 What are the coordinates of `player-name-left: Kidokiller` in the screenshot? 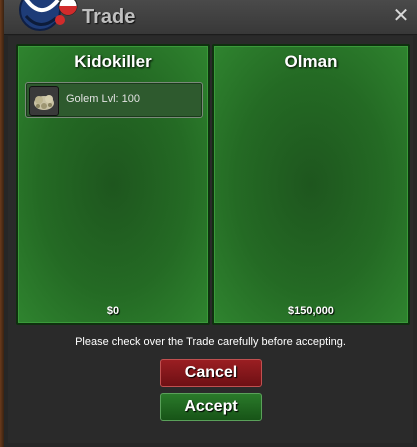 It's located at (113, 61).